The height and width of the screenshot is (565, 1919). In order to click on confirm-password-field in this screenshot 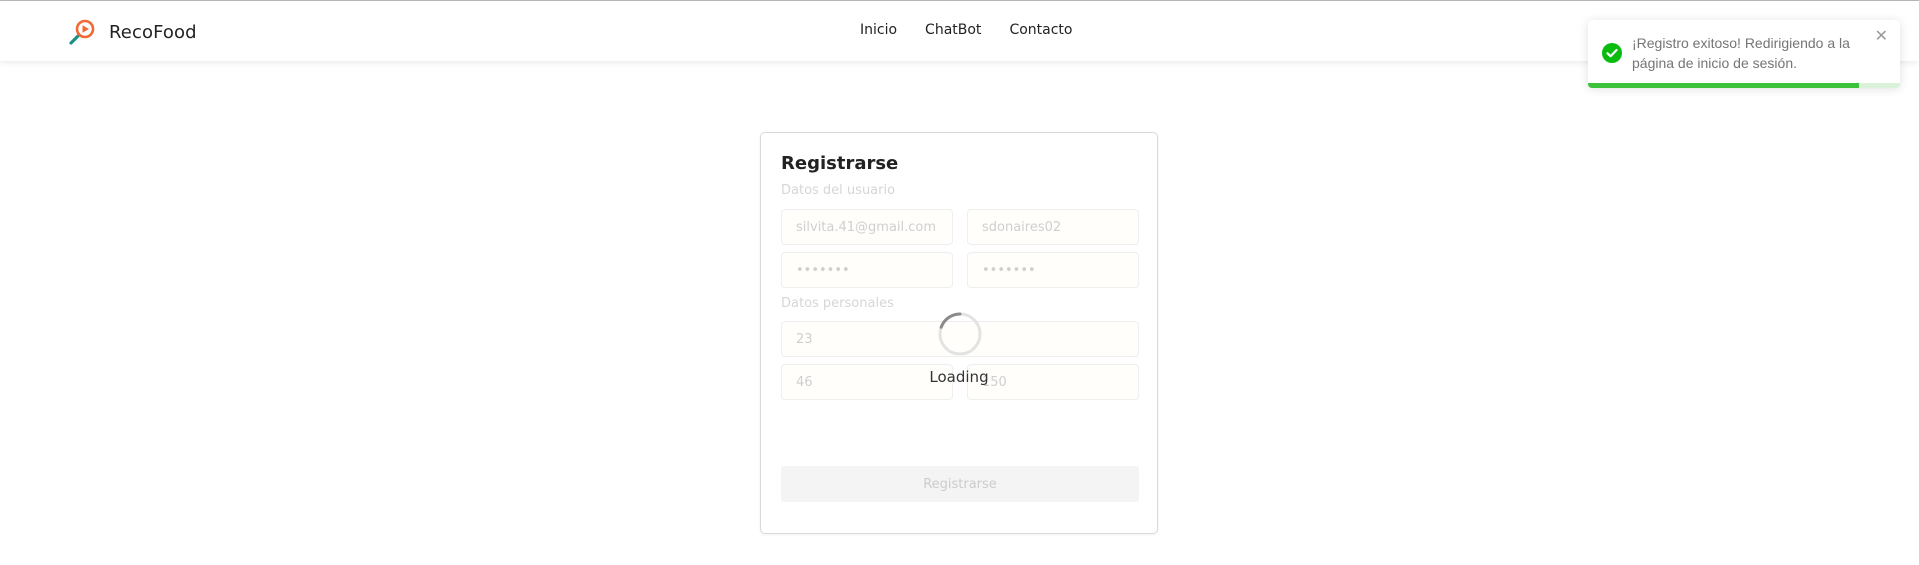, I will do `click(1053, 270)`.